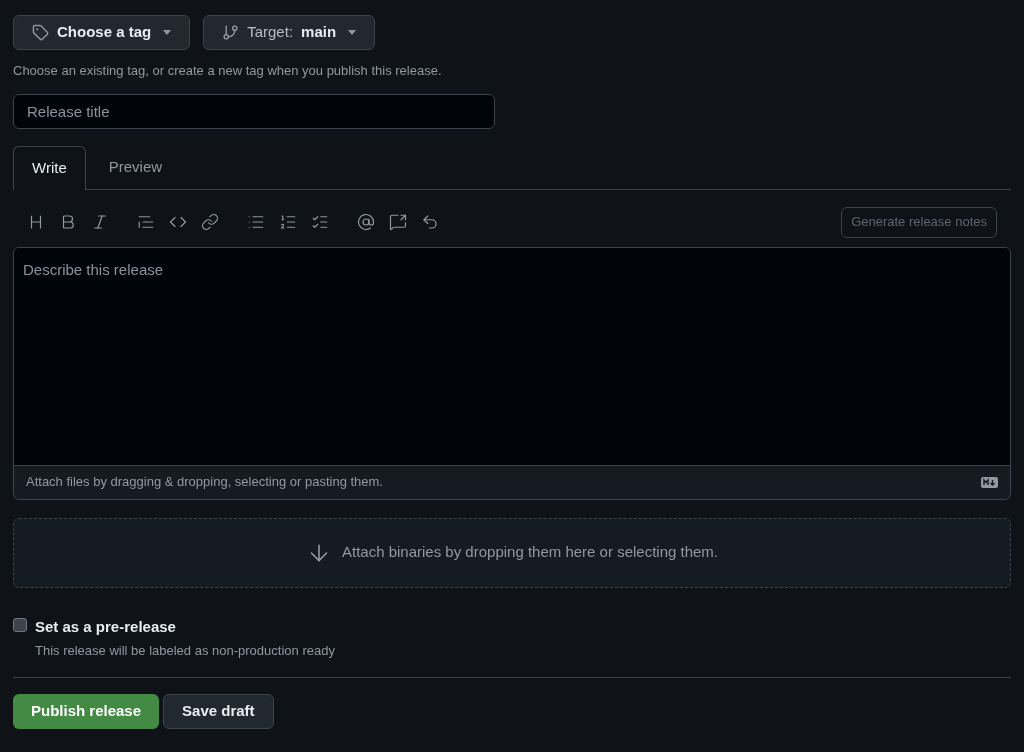 Image resolution: width=1024 pixels, height=752 pixels. Describe the element at coordinates (100, 222) in the screenshot. I see `italic-icon` at that location.